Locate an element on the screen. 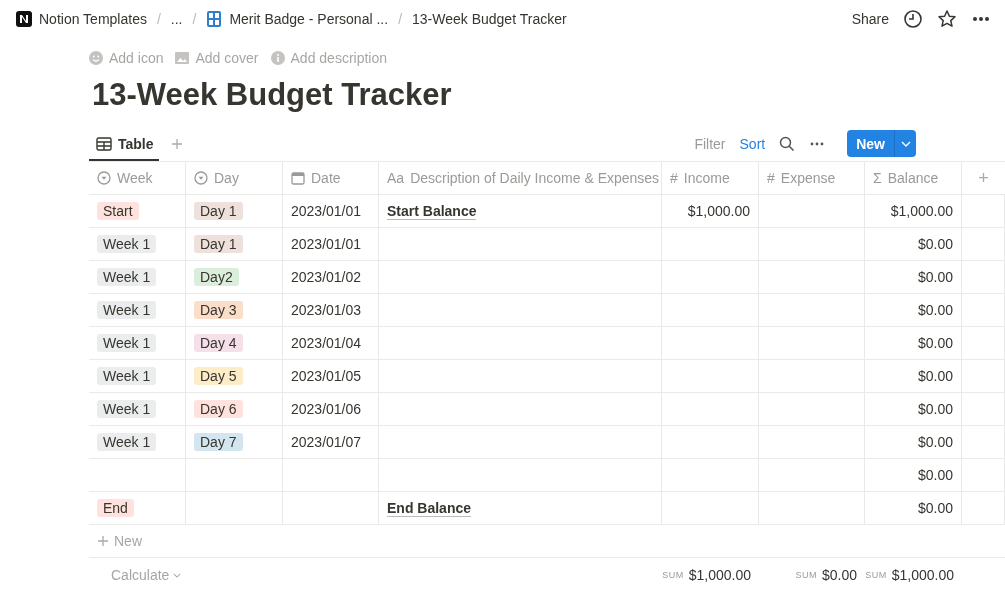  filter-button: Filter is located at coordinates (710, 143).